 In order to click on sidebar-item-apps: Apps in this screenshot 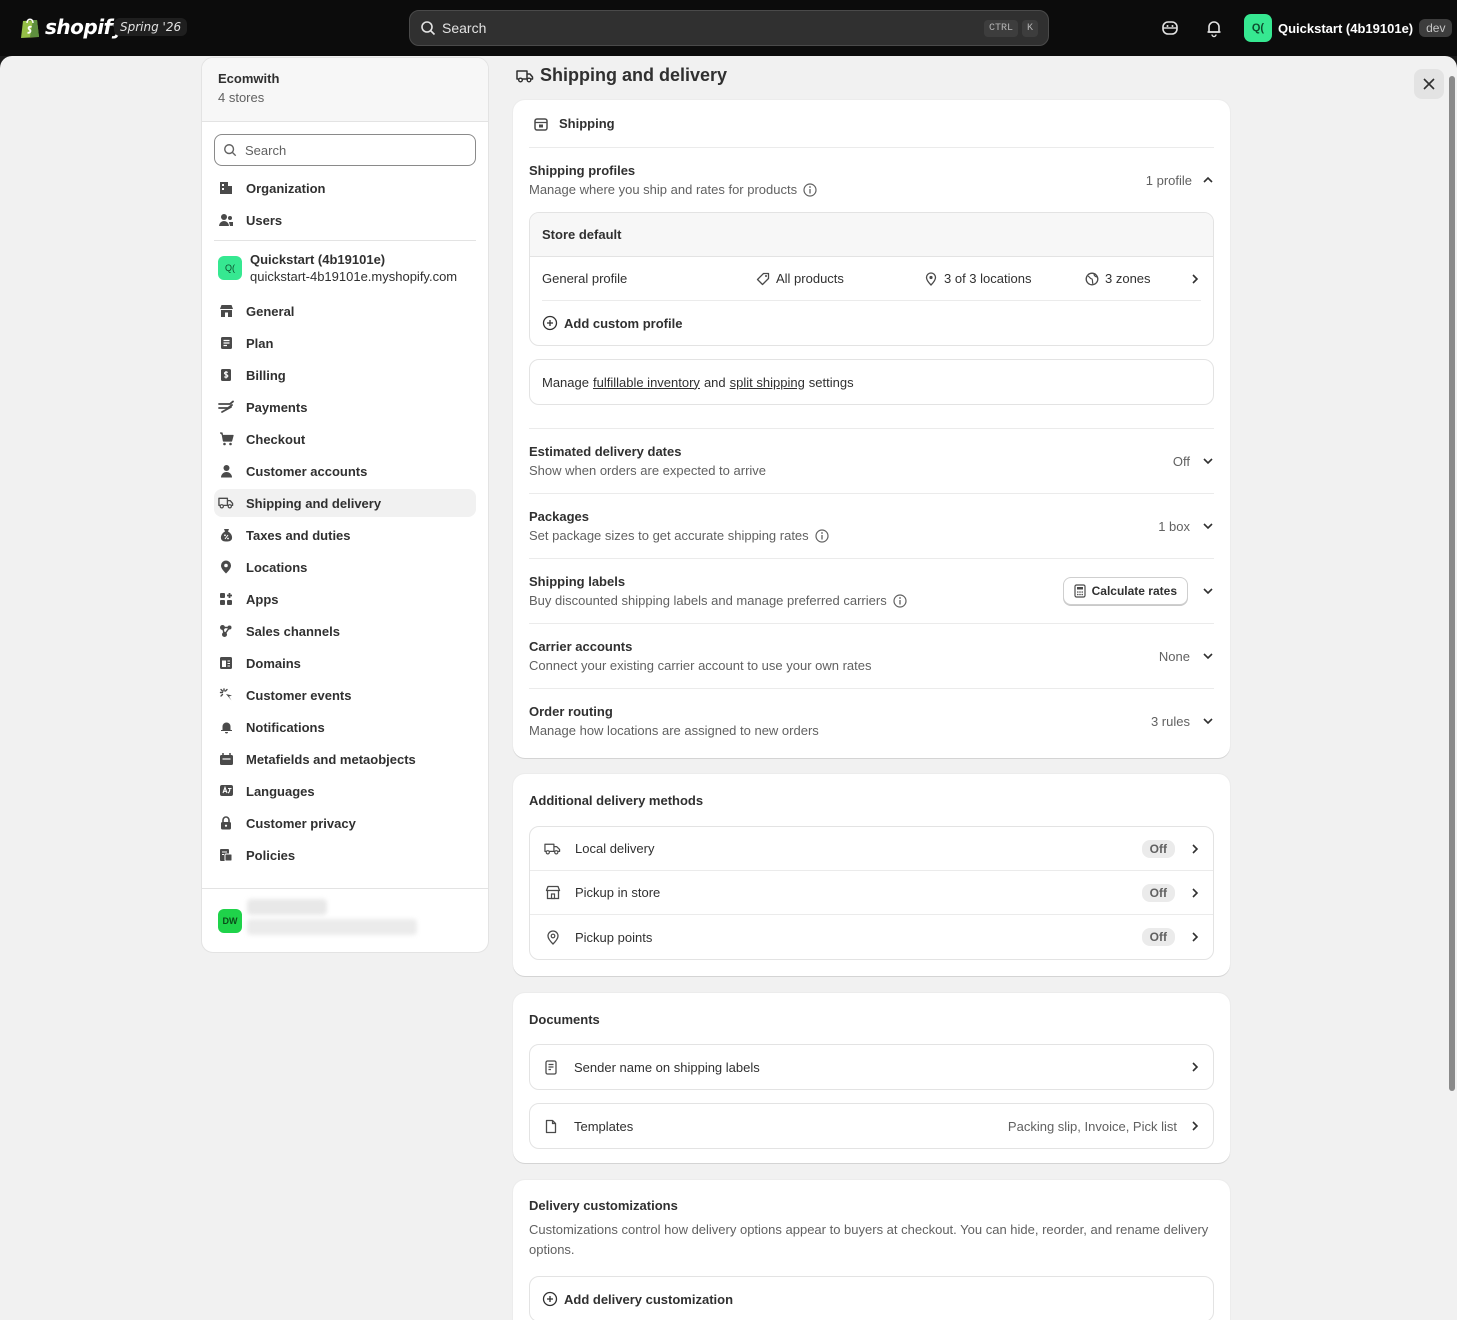, I will do `click(345, 599)`.